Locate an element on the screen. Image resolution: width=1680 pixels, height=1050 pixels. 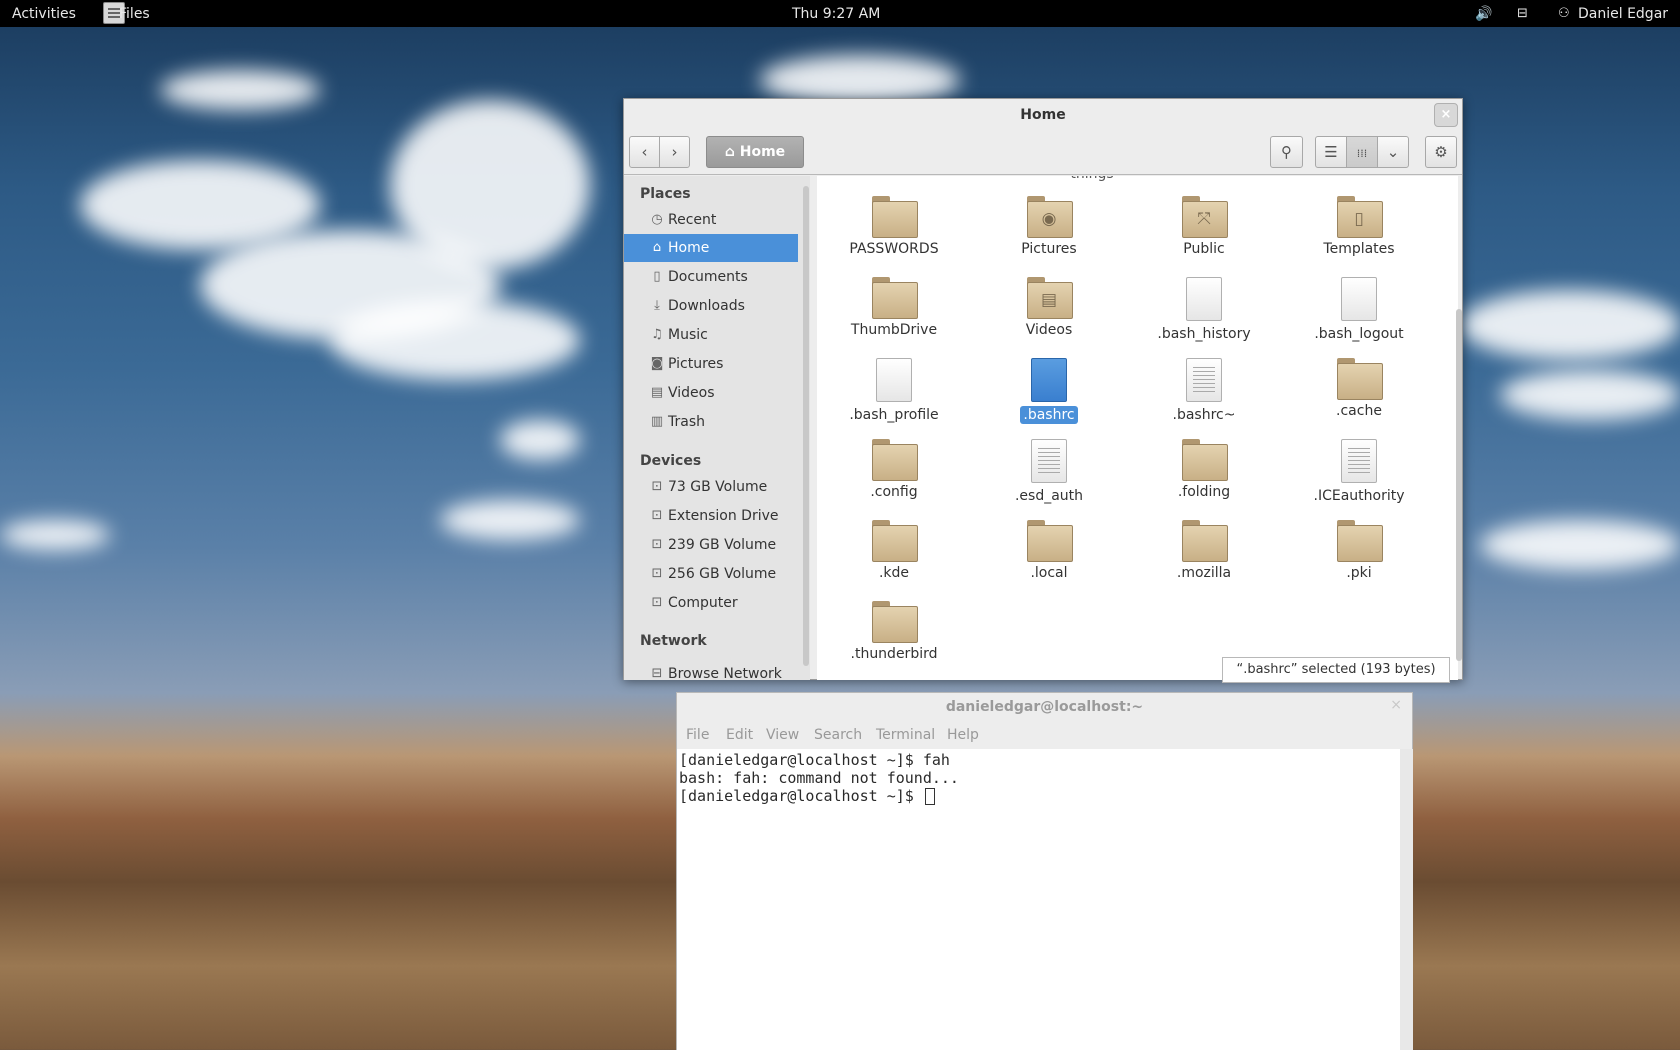
forward-button: › is located at coordinates (674, 152).